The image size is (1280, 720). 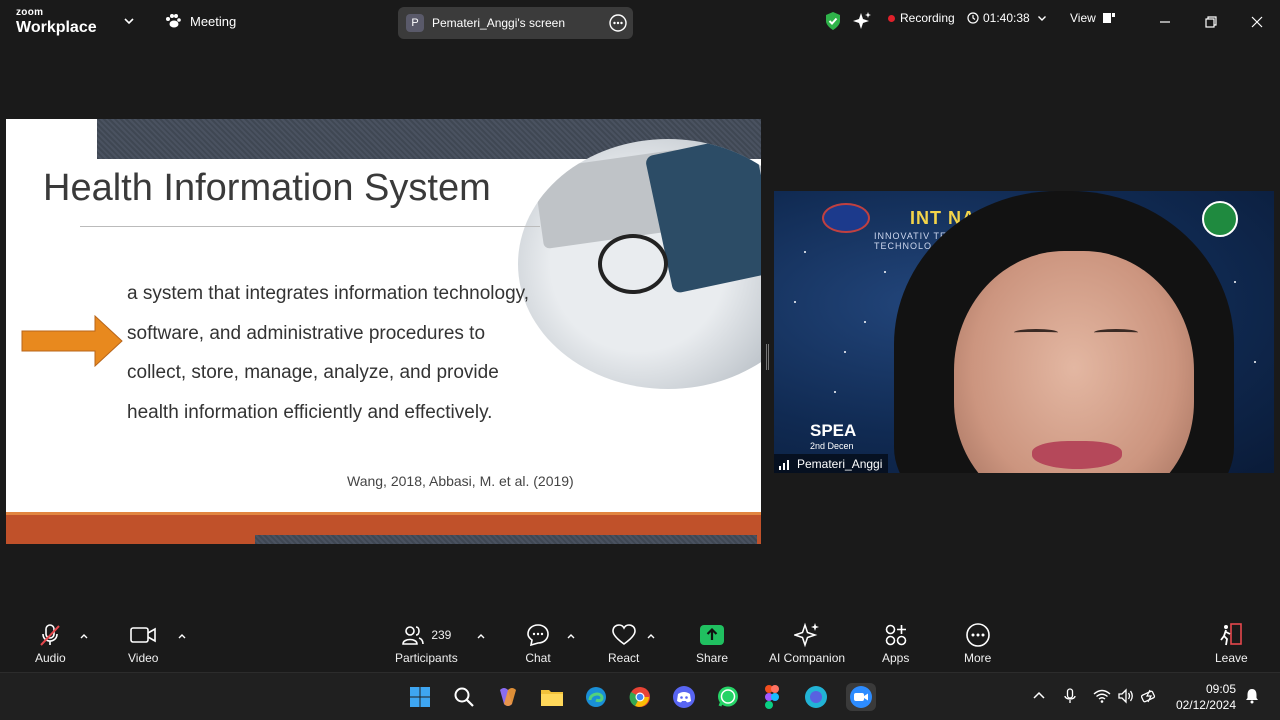 What do you see at coordinates (728, 697) in the screenshot?
I see `whatsapp-icon` at bounding box center [728, 697].